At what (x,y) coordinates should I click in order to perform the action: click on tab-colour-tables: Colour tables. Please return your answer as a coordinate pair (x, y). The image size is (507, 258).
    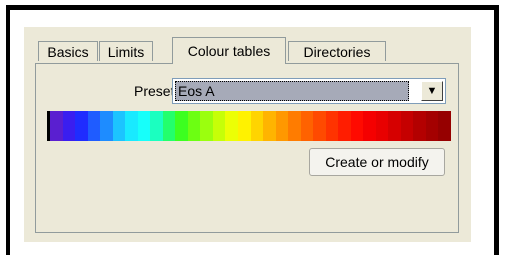
    Looking at the image, I should click on (229, 50).